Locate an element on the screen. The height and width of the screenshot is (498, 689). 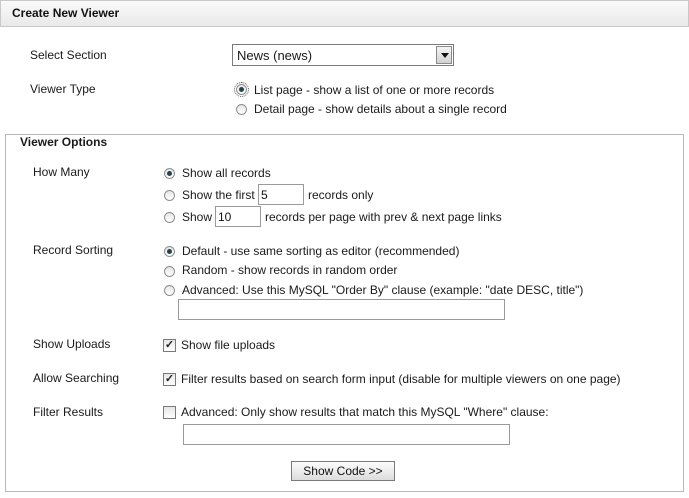
radio-per-page is located at coordinates (169, 217).